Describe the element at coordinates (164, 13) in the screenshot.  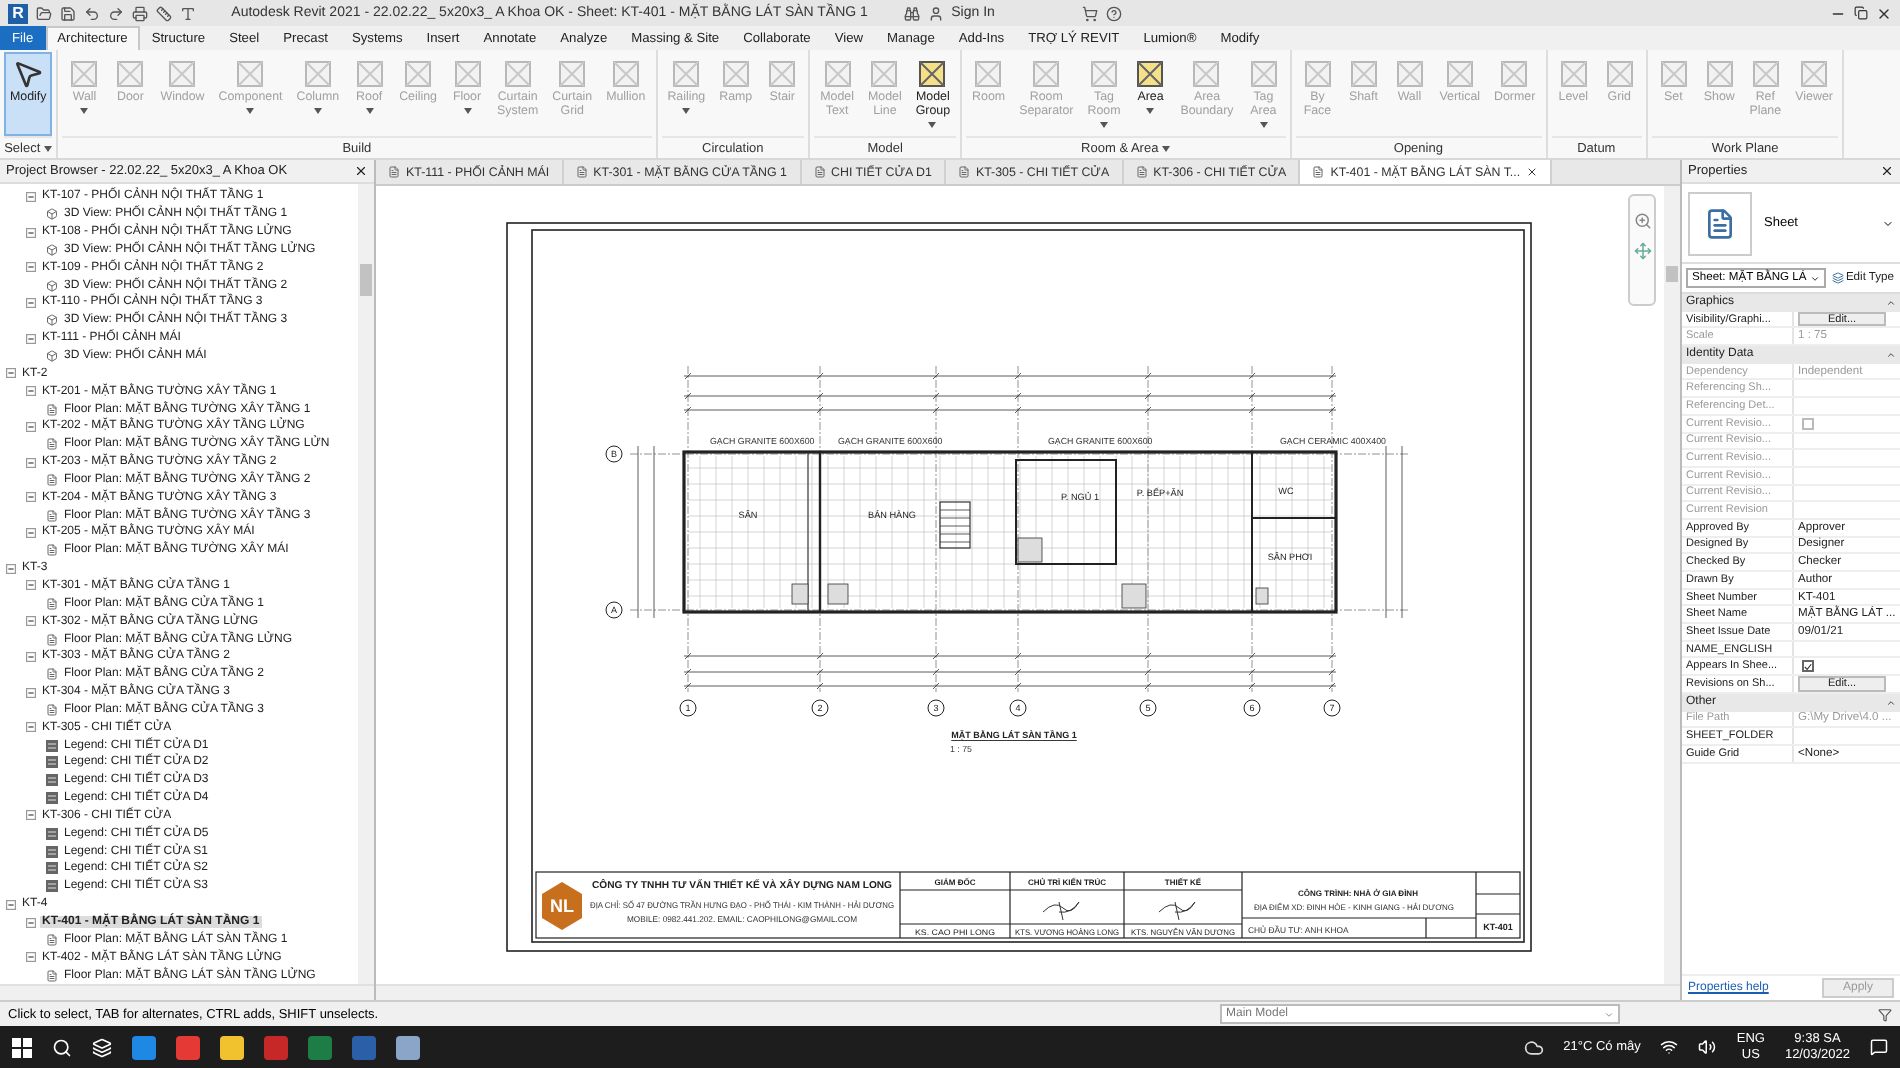
I see `ruler-icon` at that location.